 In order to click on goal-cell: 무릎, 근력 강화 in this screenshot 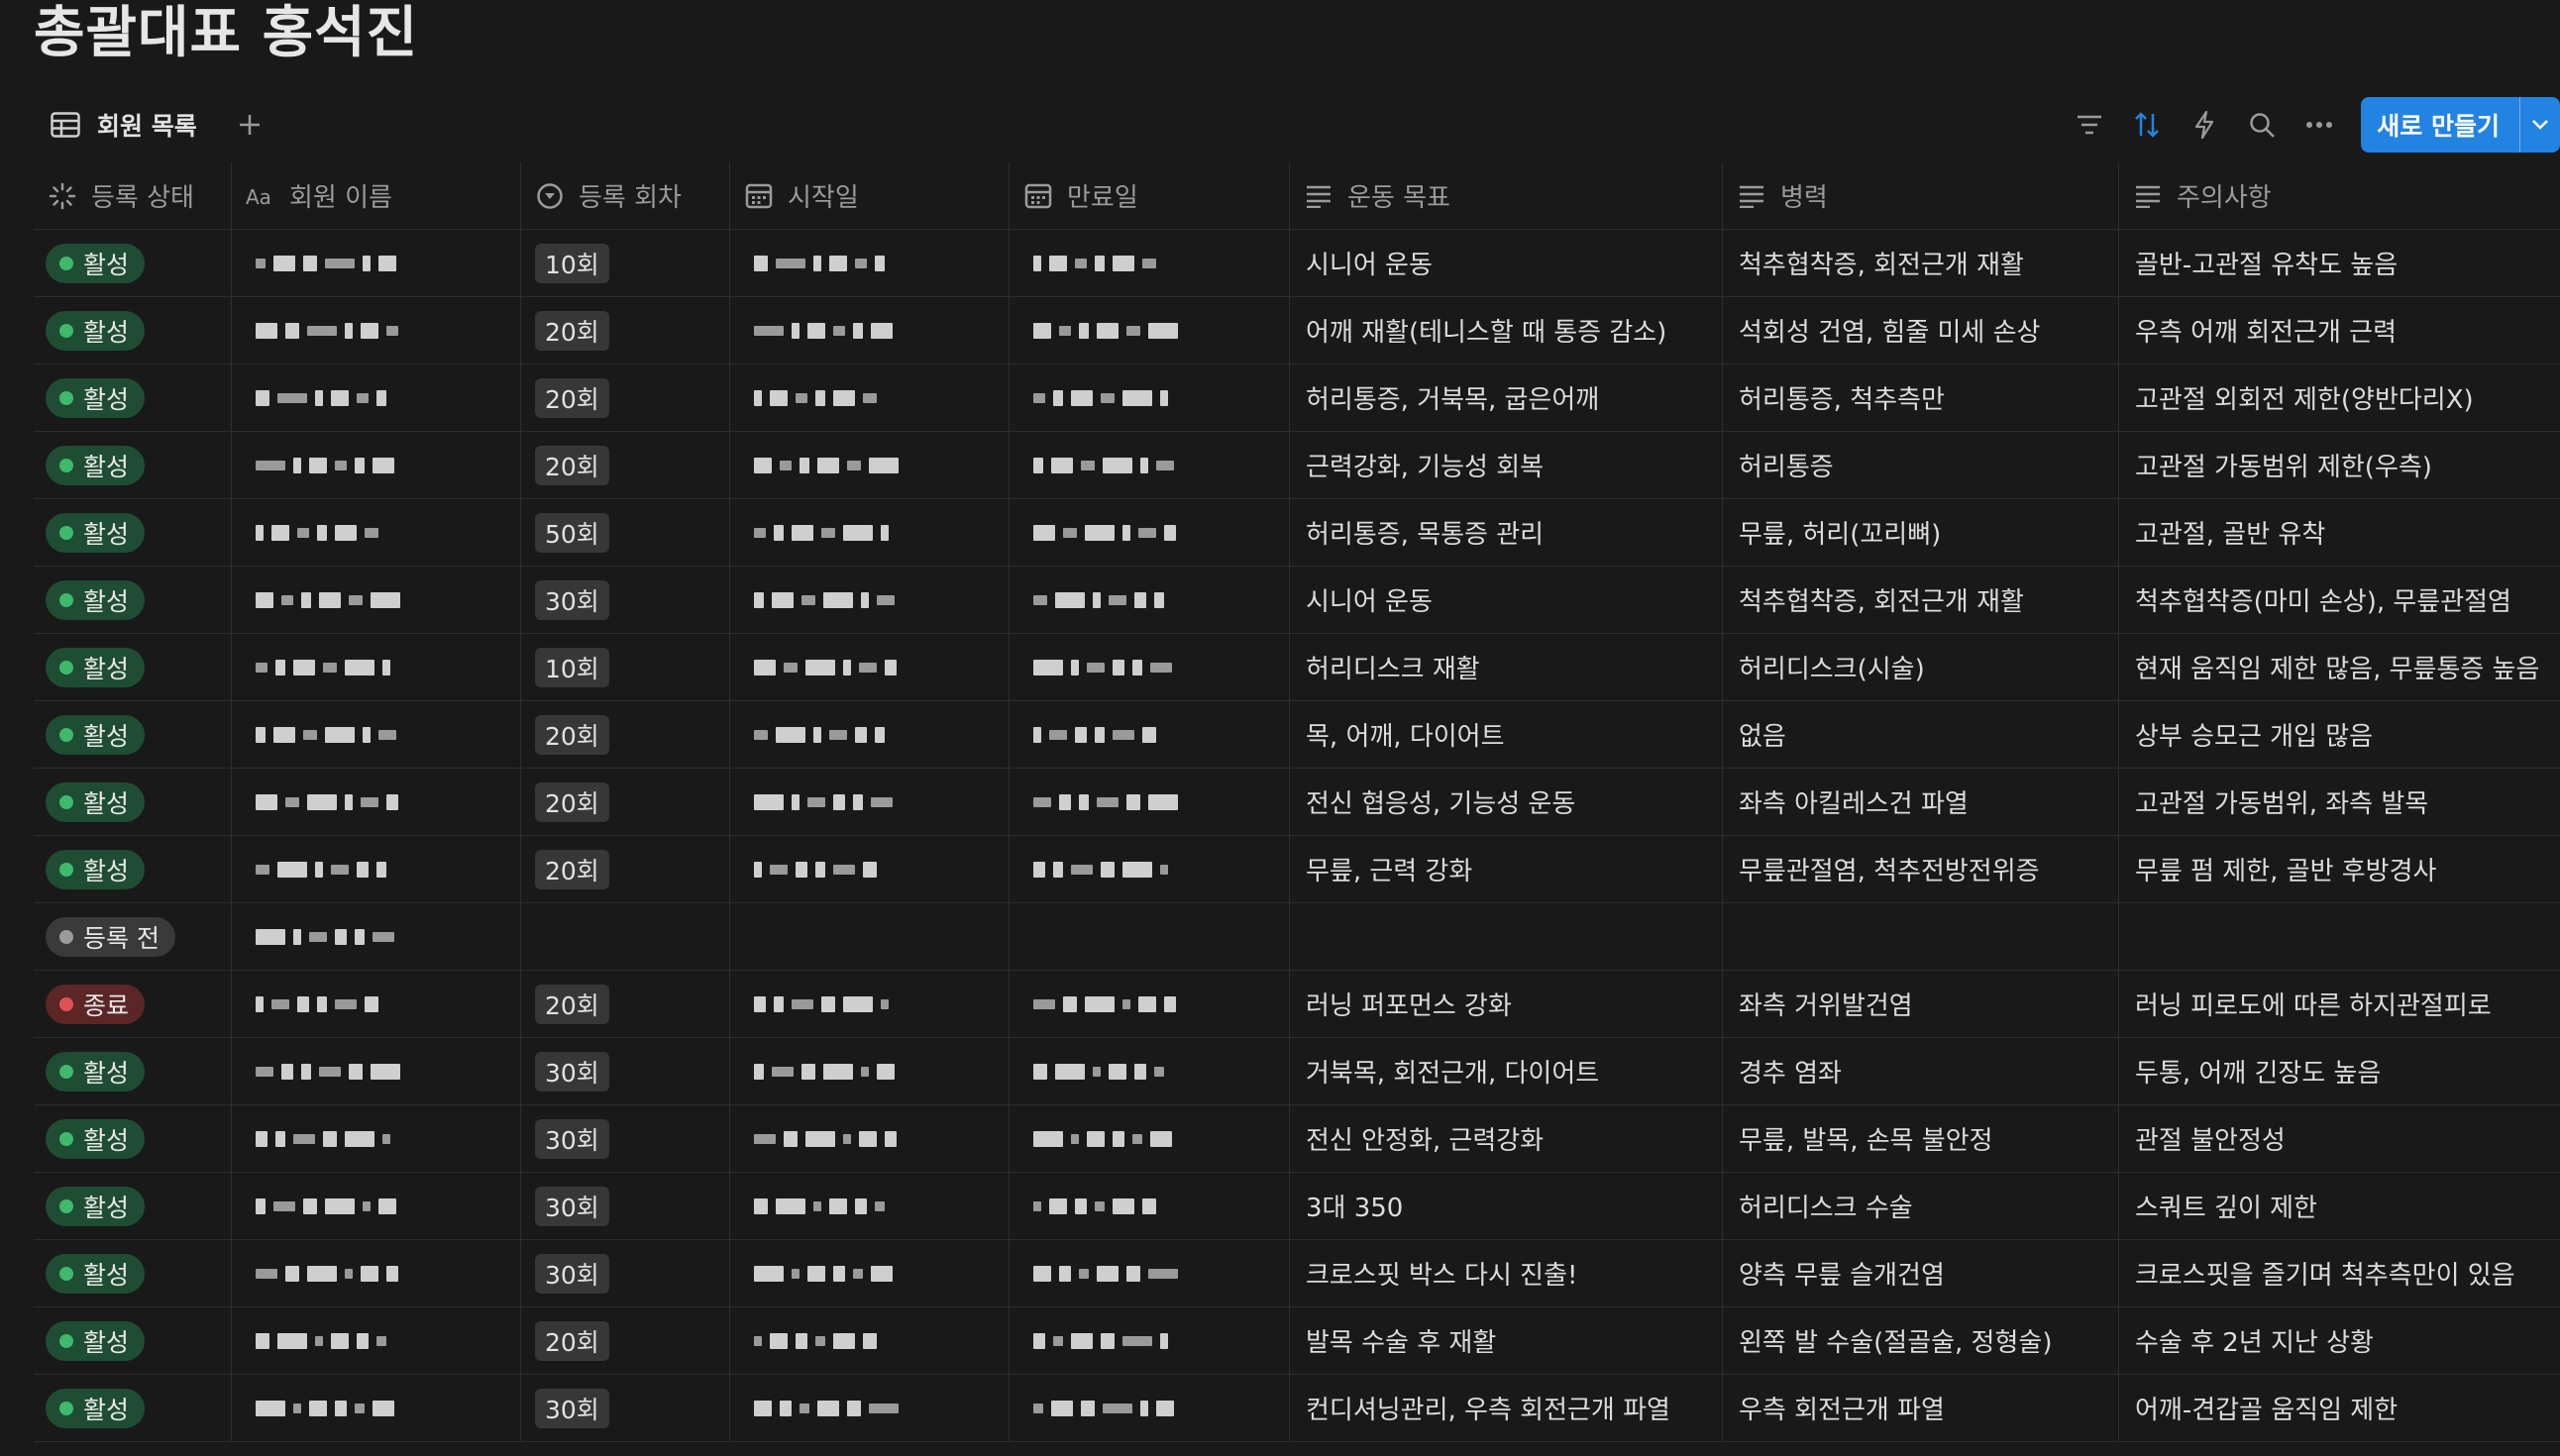, I will do `click(1506, 869)`.